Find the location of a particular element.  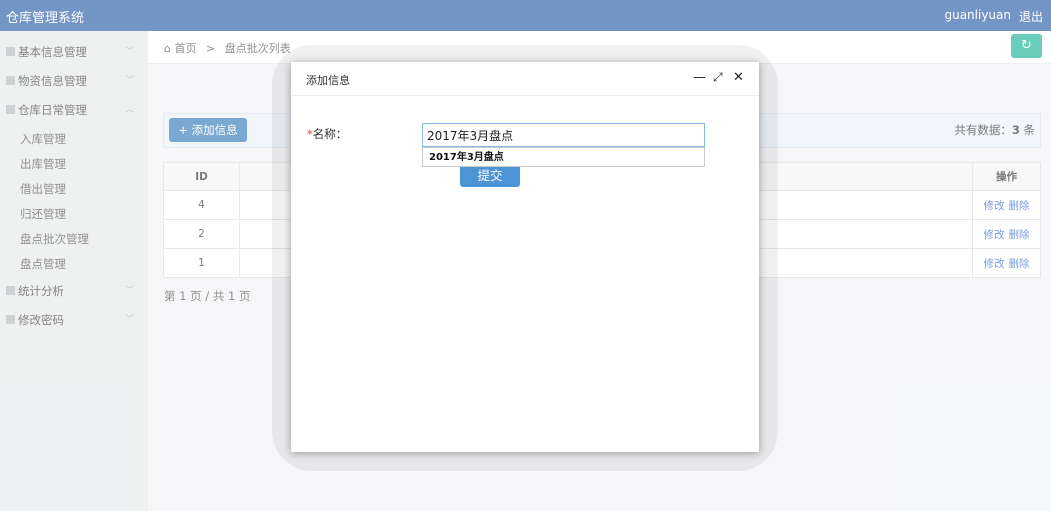

dialog-header: 添加信息 — ⤢ ✕ is located at coordinates (525, 79).